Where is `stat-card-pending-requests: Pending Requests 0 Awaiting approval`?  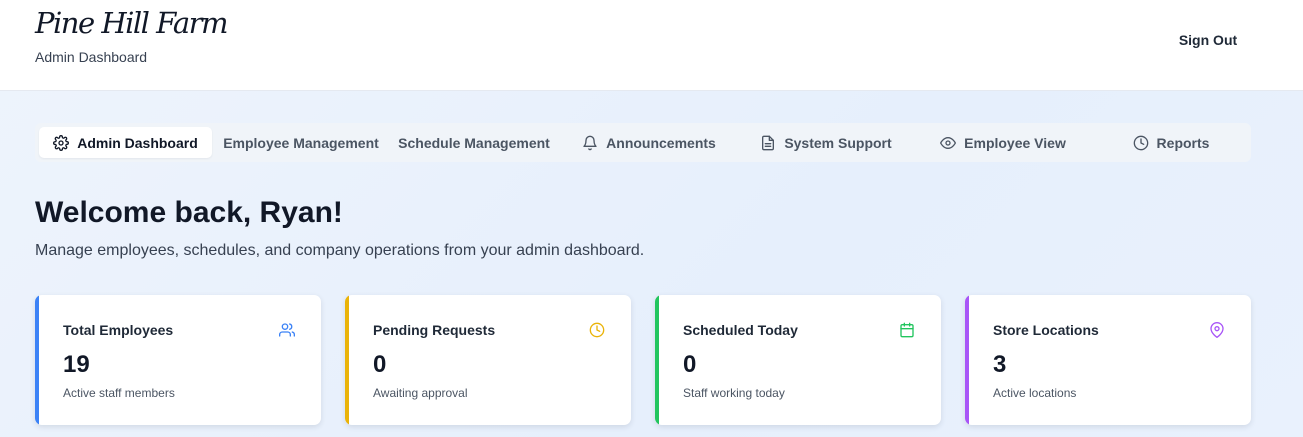
stat-card-pending-requests: Pending Requests 0 Awaiting approval is located at coordinates (488, 360).